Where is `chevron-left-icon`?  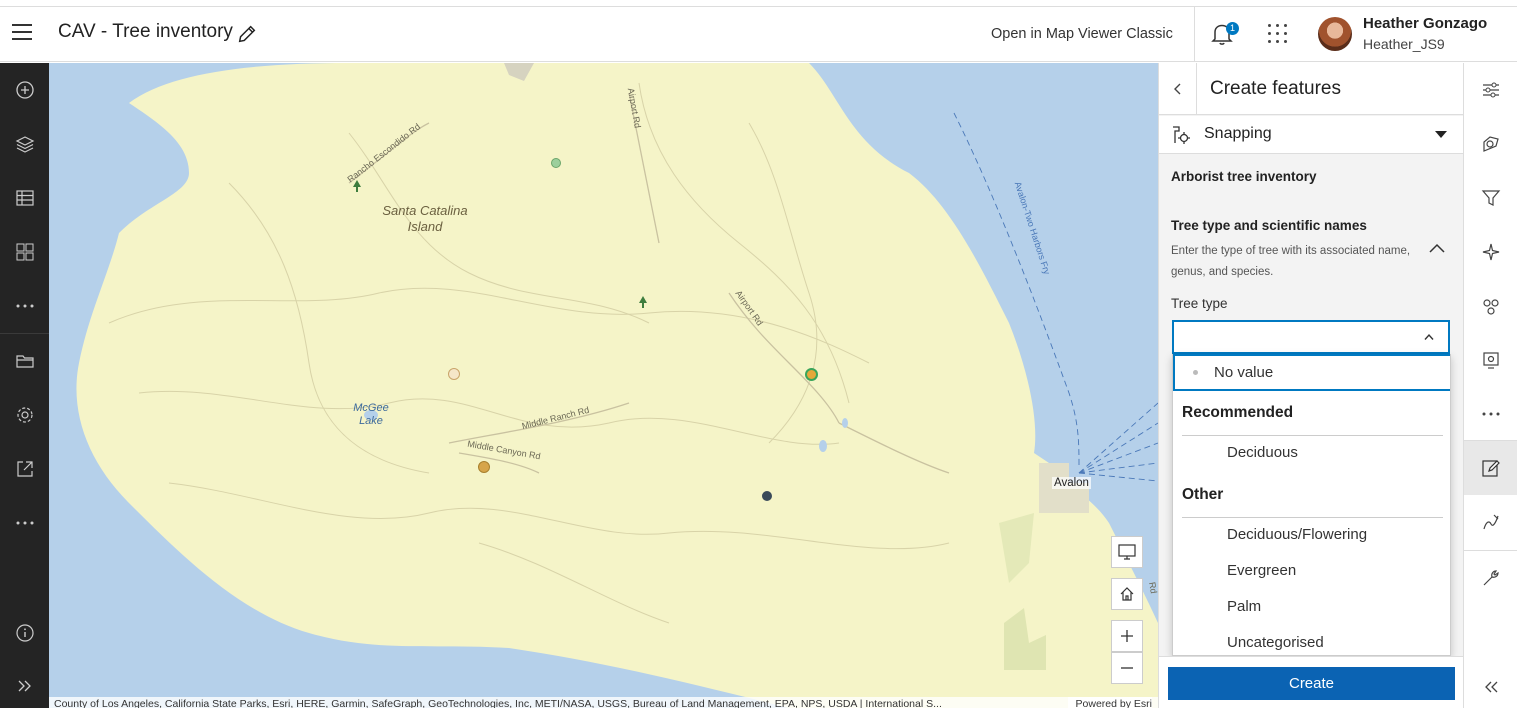
chevron-left-icon is located at coordinates (1176, 89).